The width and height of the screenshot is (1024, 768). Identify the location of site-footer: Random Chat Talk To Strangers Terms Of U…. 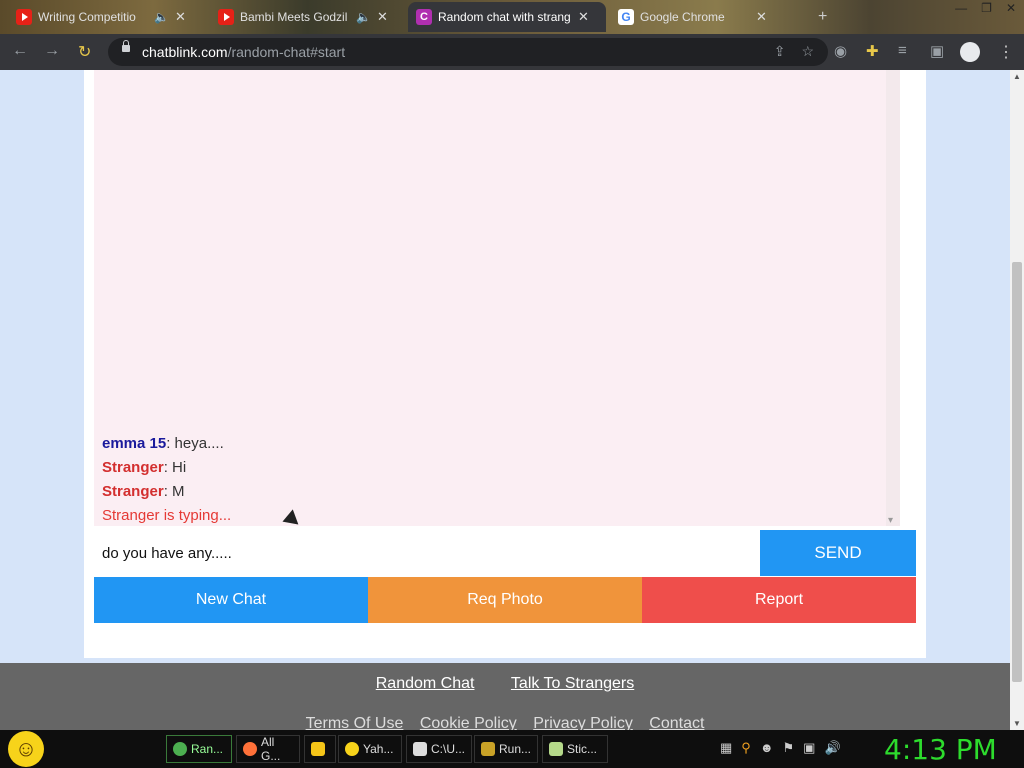
(505, 696).